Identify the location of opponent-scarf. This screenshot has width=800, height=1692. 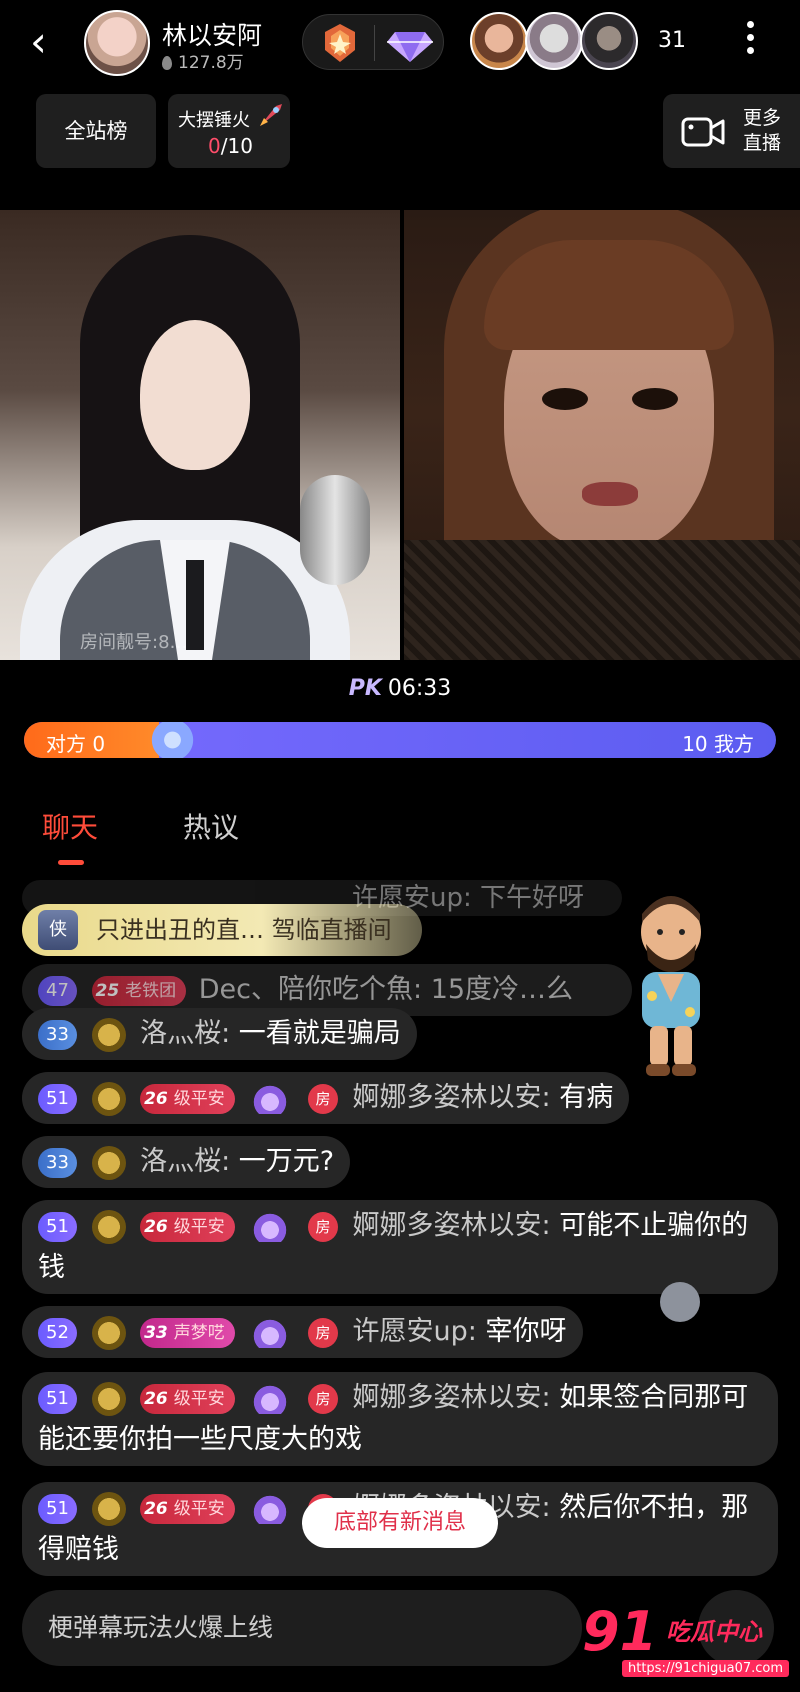
(602, 600).